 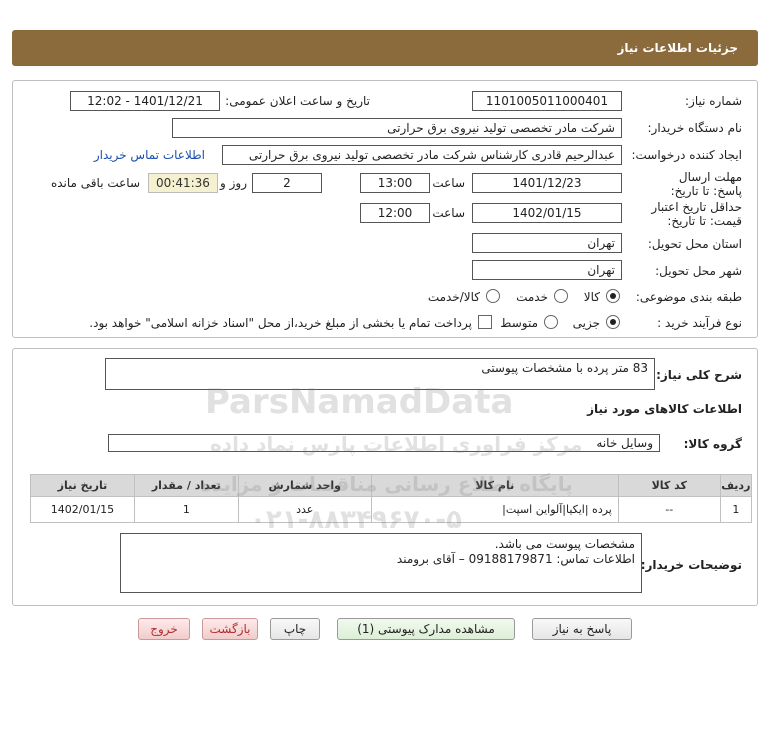 What do you see at coordinates (493, 296) in the screenshot?
I see `category-goods-service-radio` at bounding box center [493, 296].